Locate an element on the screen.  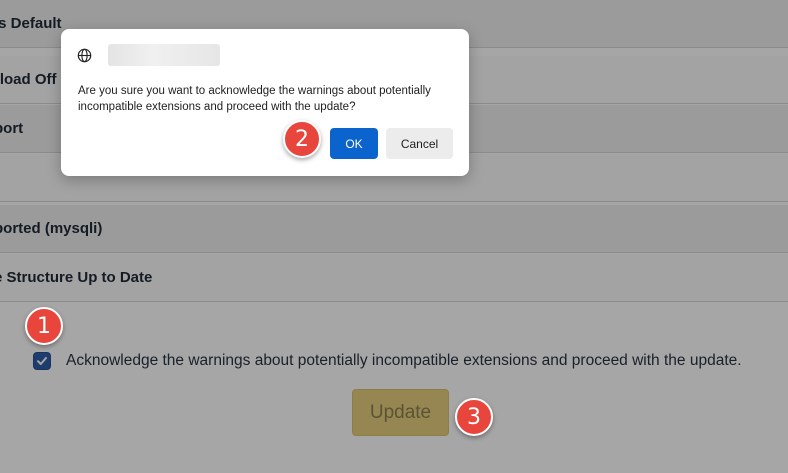
step-badge-3: 3 is located at coordinates (474, 417).